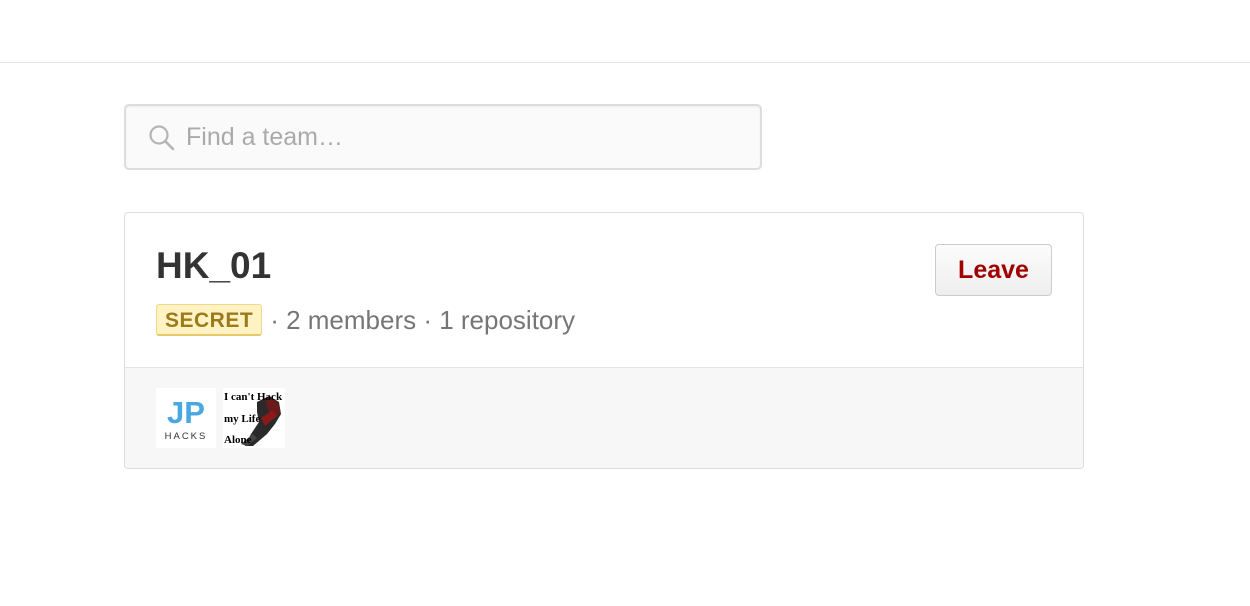 This screenshot has height=606, width=1250. Describe the element at coordinates (162, 138) in the screenshot. I see `search-icon` at that location.